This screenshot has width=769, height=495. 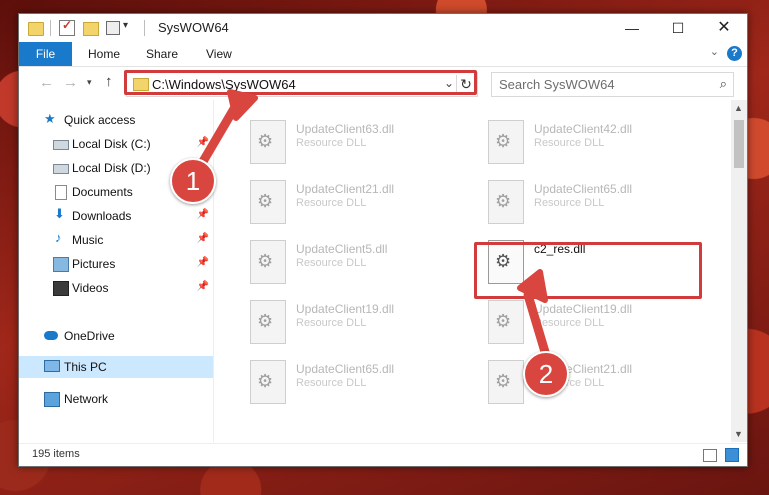 I want to click on sidebar-item-downloads: ⬇ Downloads 📌, so click(x=116, y=216).